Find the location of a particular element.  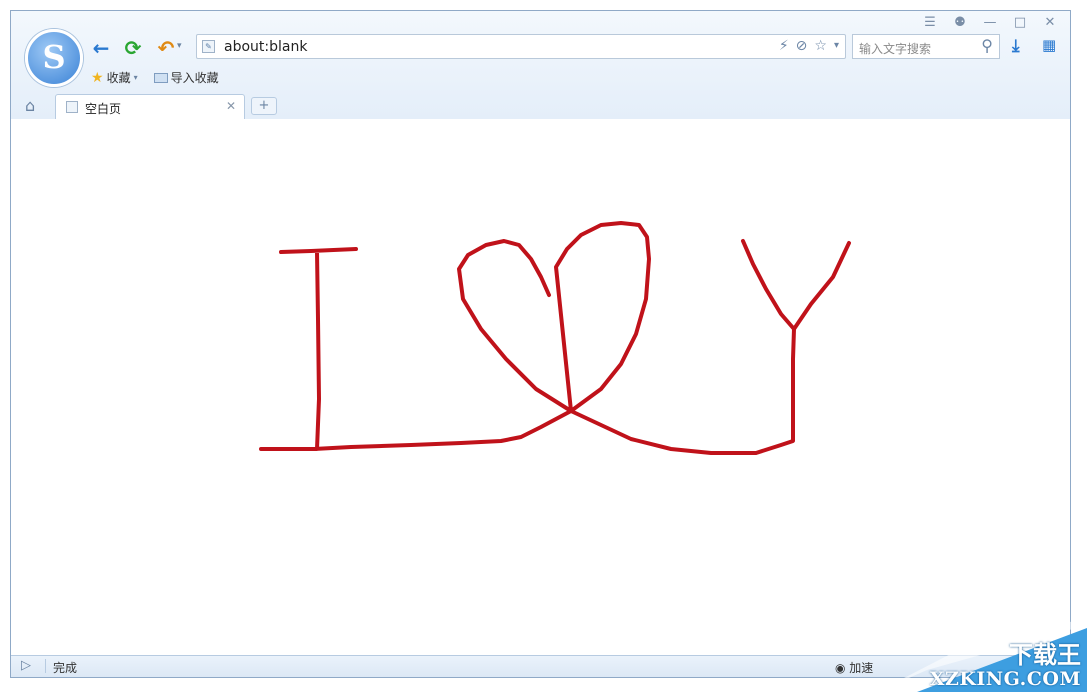

stroke-heart is located at coordinates (626, 338).